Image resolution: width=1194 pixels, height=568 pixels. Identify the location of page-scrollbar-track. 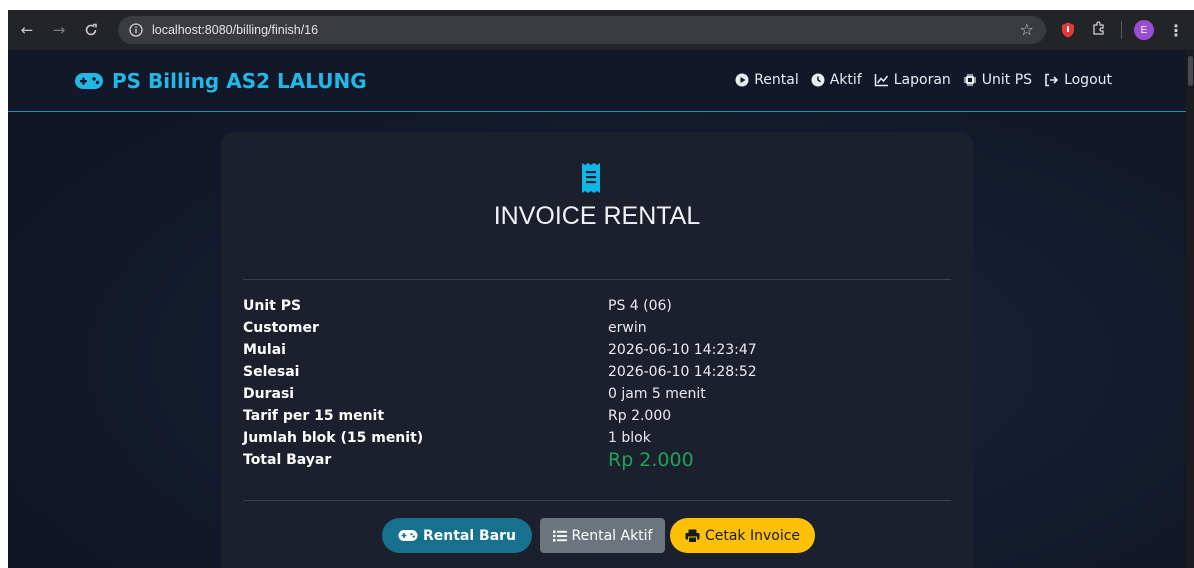
(1190, 309).